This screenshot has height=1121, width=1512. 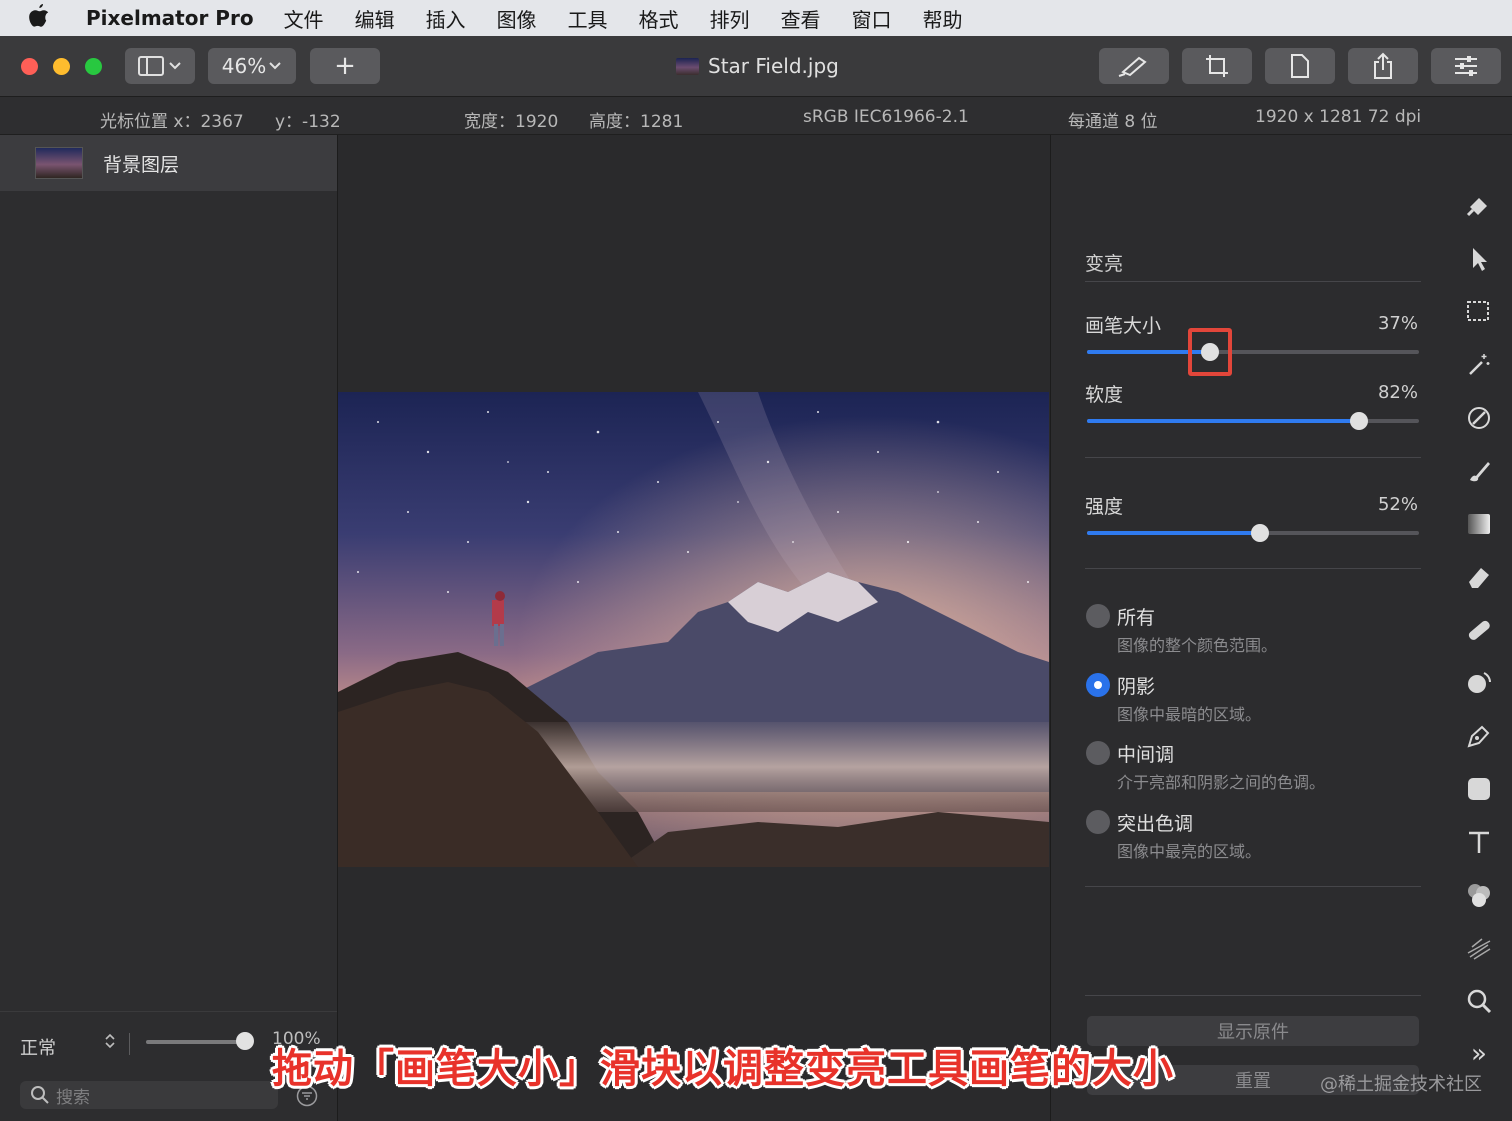 I want to click on menu-image: 图像, so click(x=517, y=18).